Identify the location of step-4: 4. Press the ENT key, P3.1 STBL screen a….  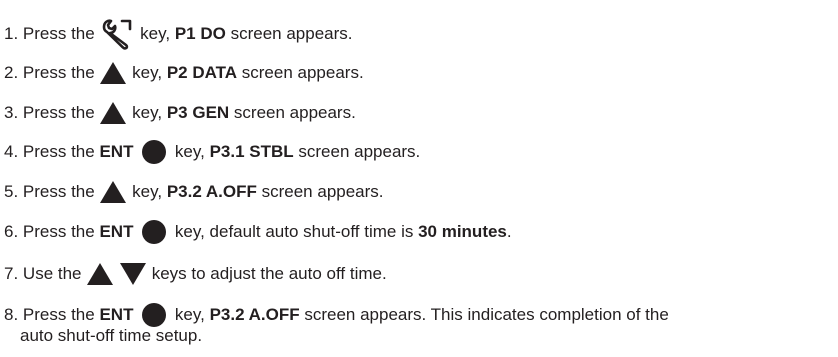
(212, 152).